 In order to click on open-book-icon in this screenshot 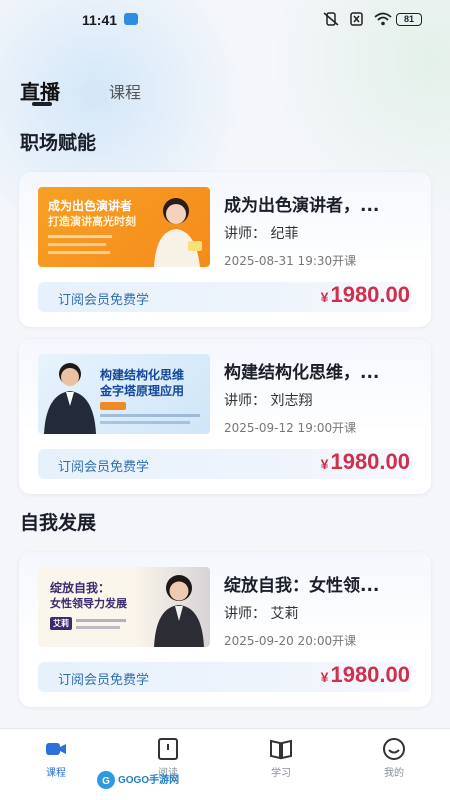, I will do `click(281, 749)`.